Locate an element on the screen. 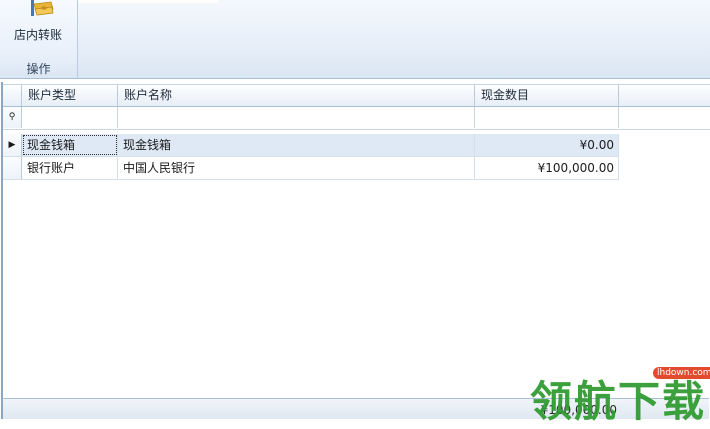 This screenshot has height=429, width=710. filter-cell-cash-amount is located at coordinates (547, 117).